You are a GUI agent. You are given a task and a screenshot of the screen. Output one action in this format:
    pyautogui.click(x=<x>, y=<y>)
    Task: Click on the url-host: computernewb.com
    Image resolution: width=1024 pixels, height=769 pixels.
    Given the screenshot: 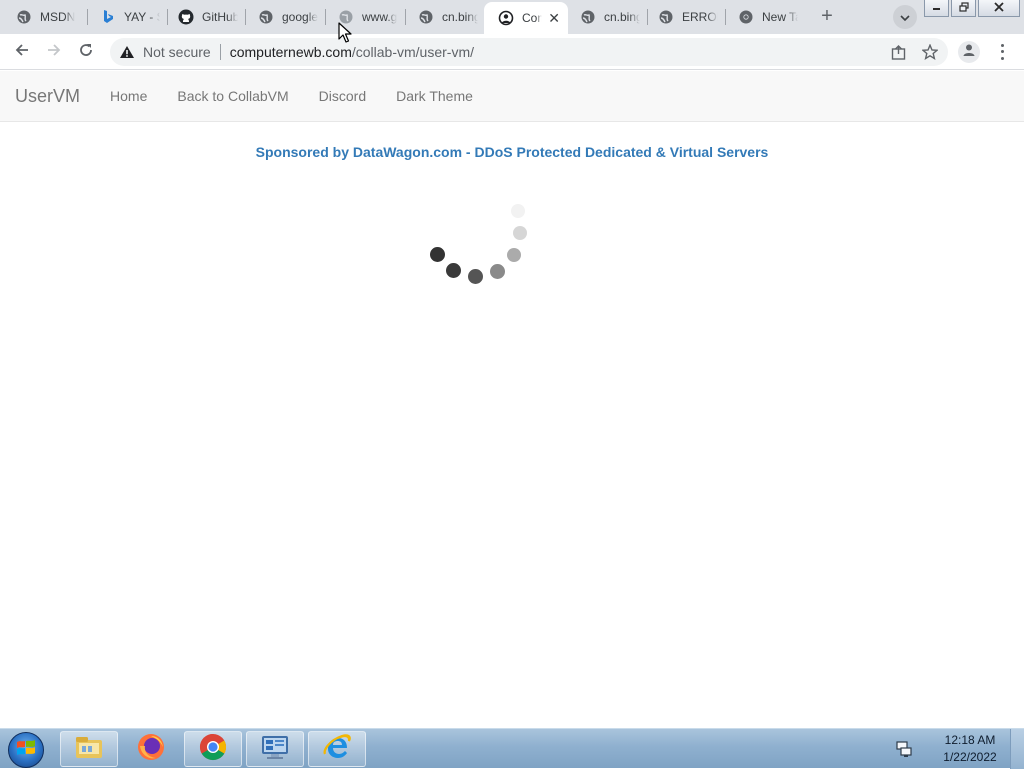 What is the action you would take?
    pyautogui.click(x=290, y=52)
    